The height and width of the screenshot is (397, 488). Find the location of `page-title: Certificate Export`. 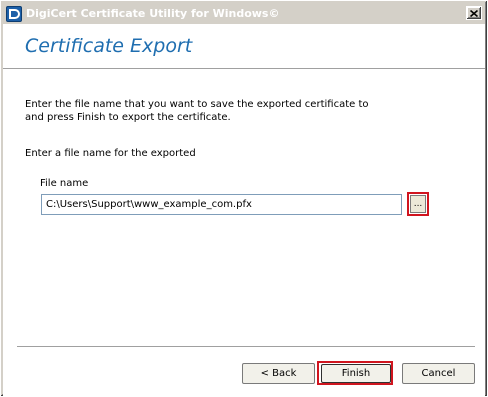

page-title: Certificate Export is located at coordinates (109, 46).